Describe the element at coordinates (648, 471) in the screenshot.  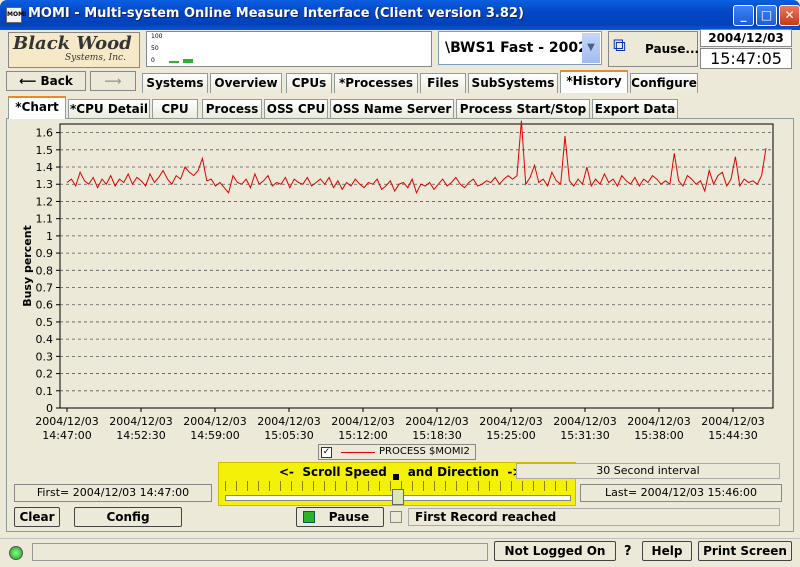
I see `interval-display: 30 Second interval` at that location.